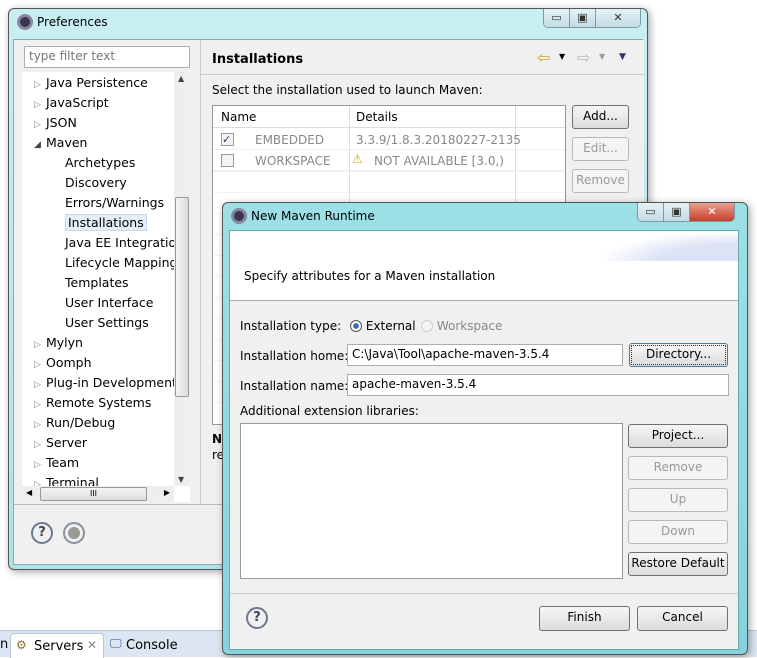  I want to click on table-row: WORKSPACE ⚠ NOT AVAILABLE [3.0,), so click(389, 160).